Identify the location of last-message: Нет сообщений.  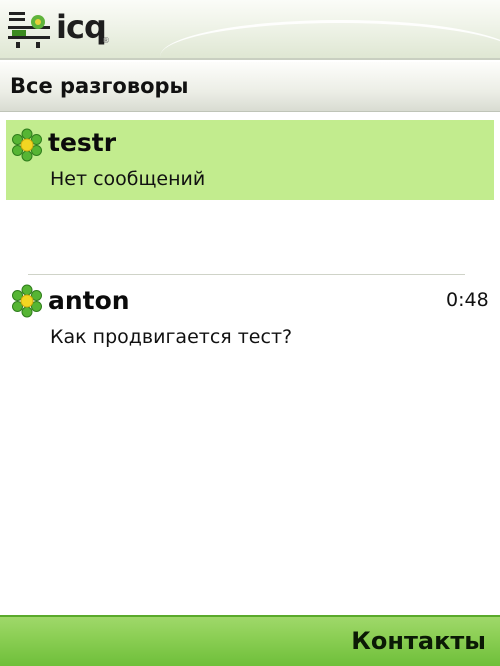
(128, 179).